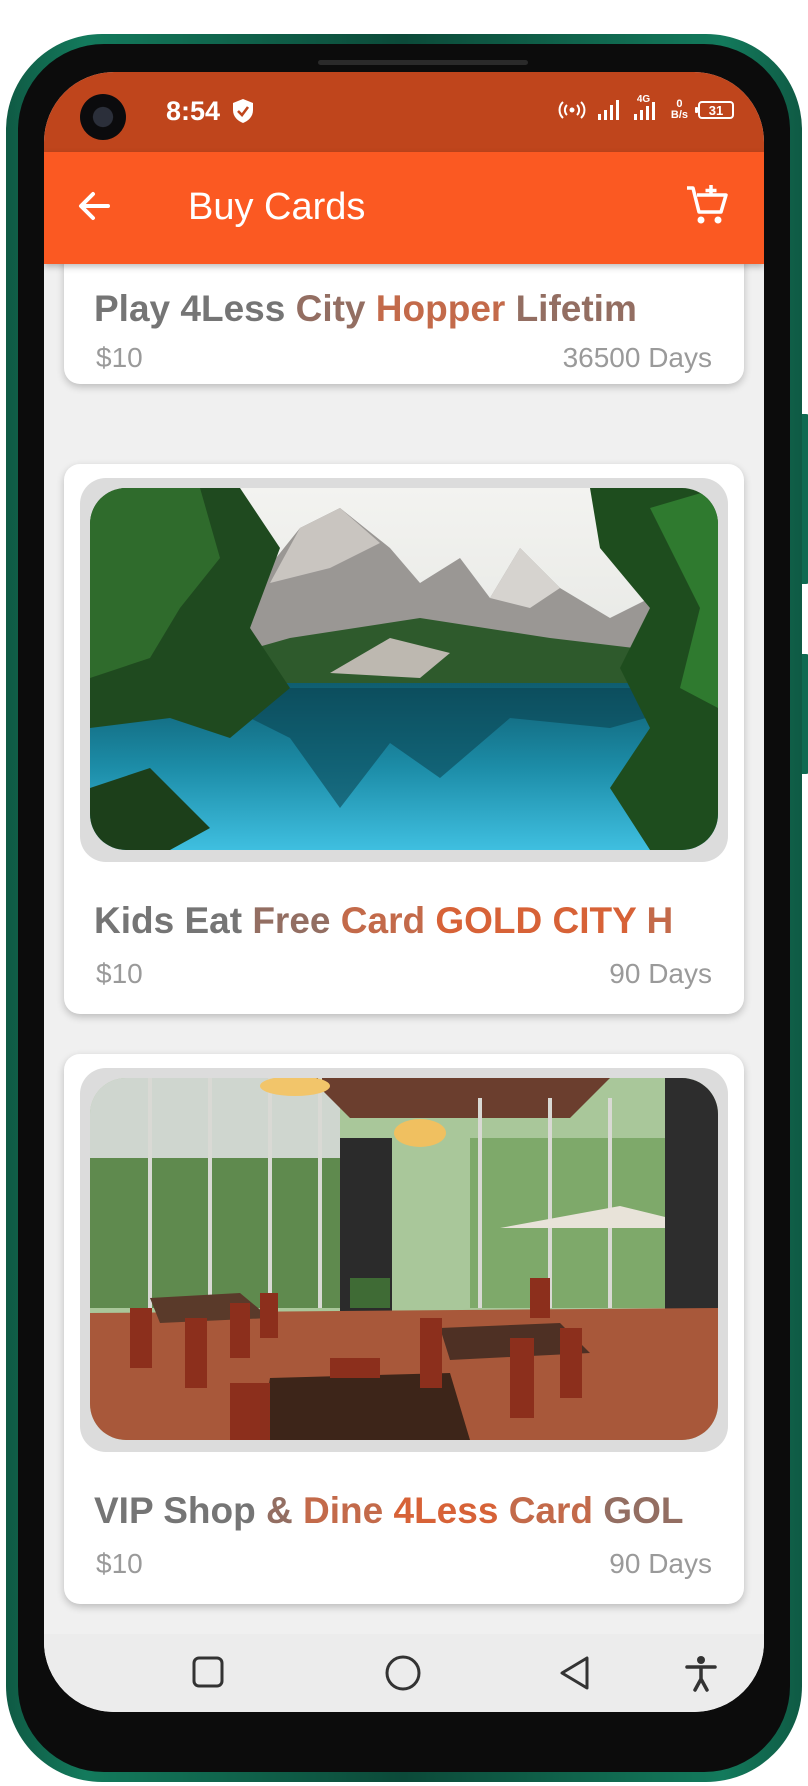  I want to click on net-speed: 0 B/s, so click(679, 110).